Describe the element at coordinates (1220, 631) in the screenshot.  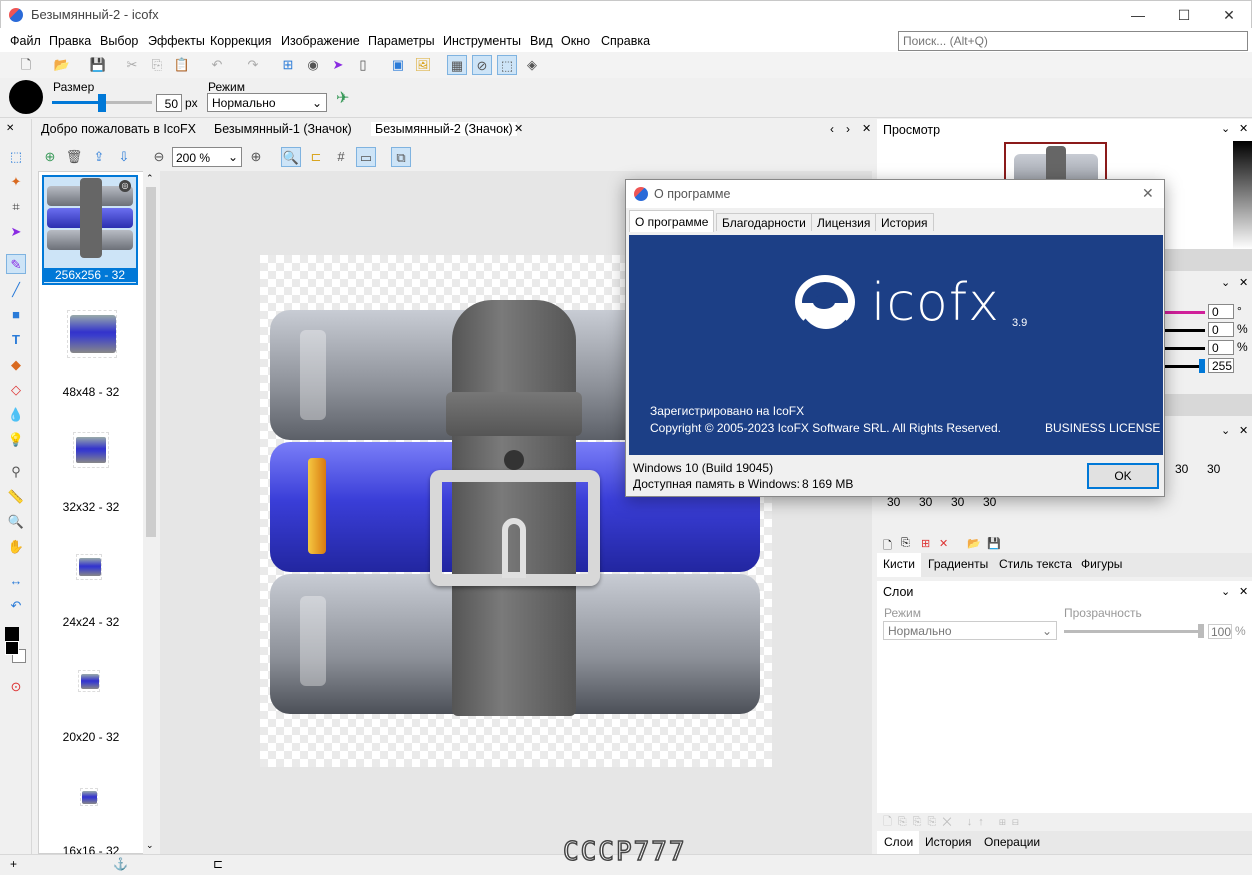
I see `layers-opacity-input: 100` at that location.